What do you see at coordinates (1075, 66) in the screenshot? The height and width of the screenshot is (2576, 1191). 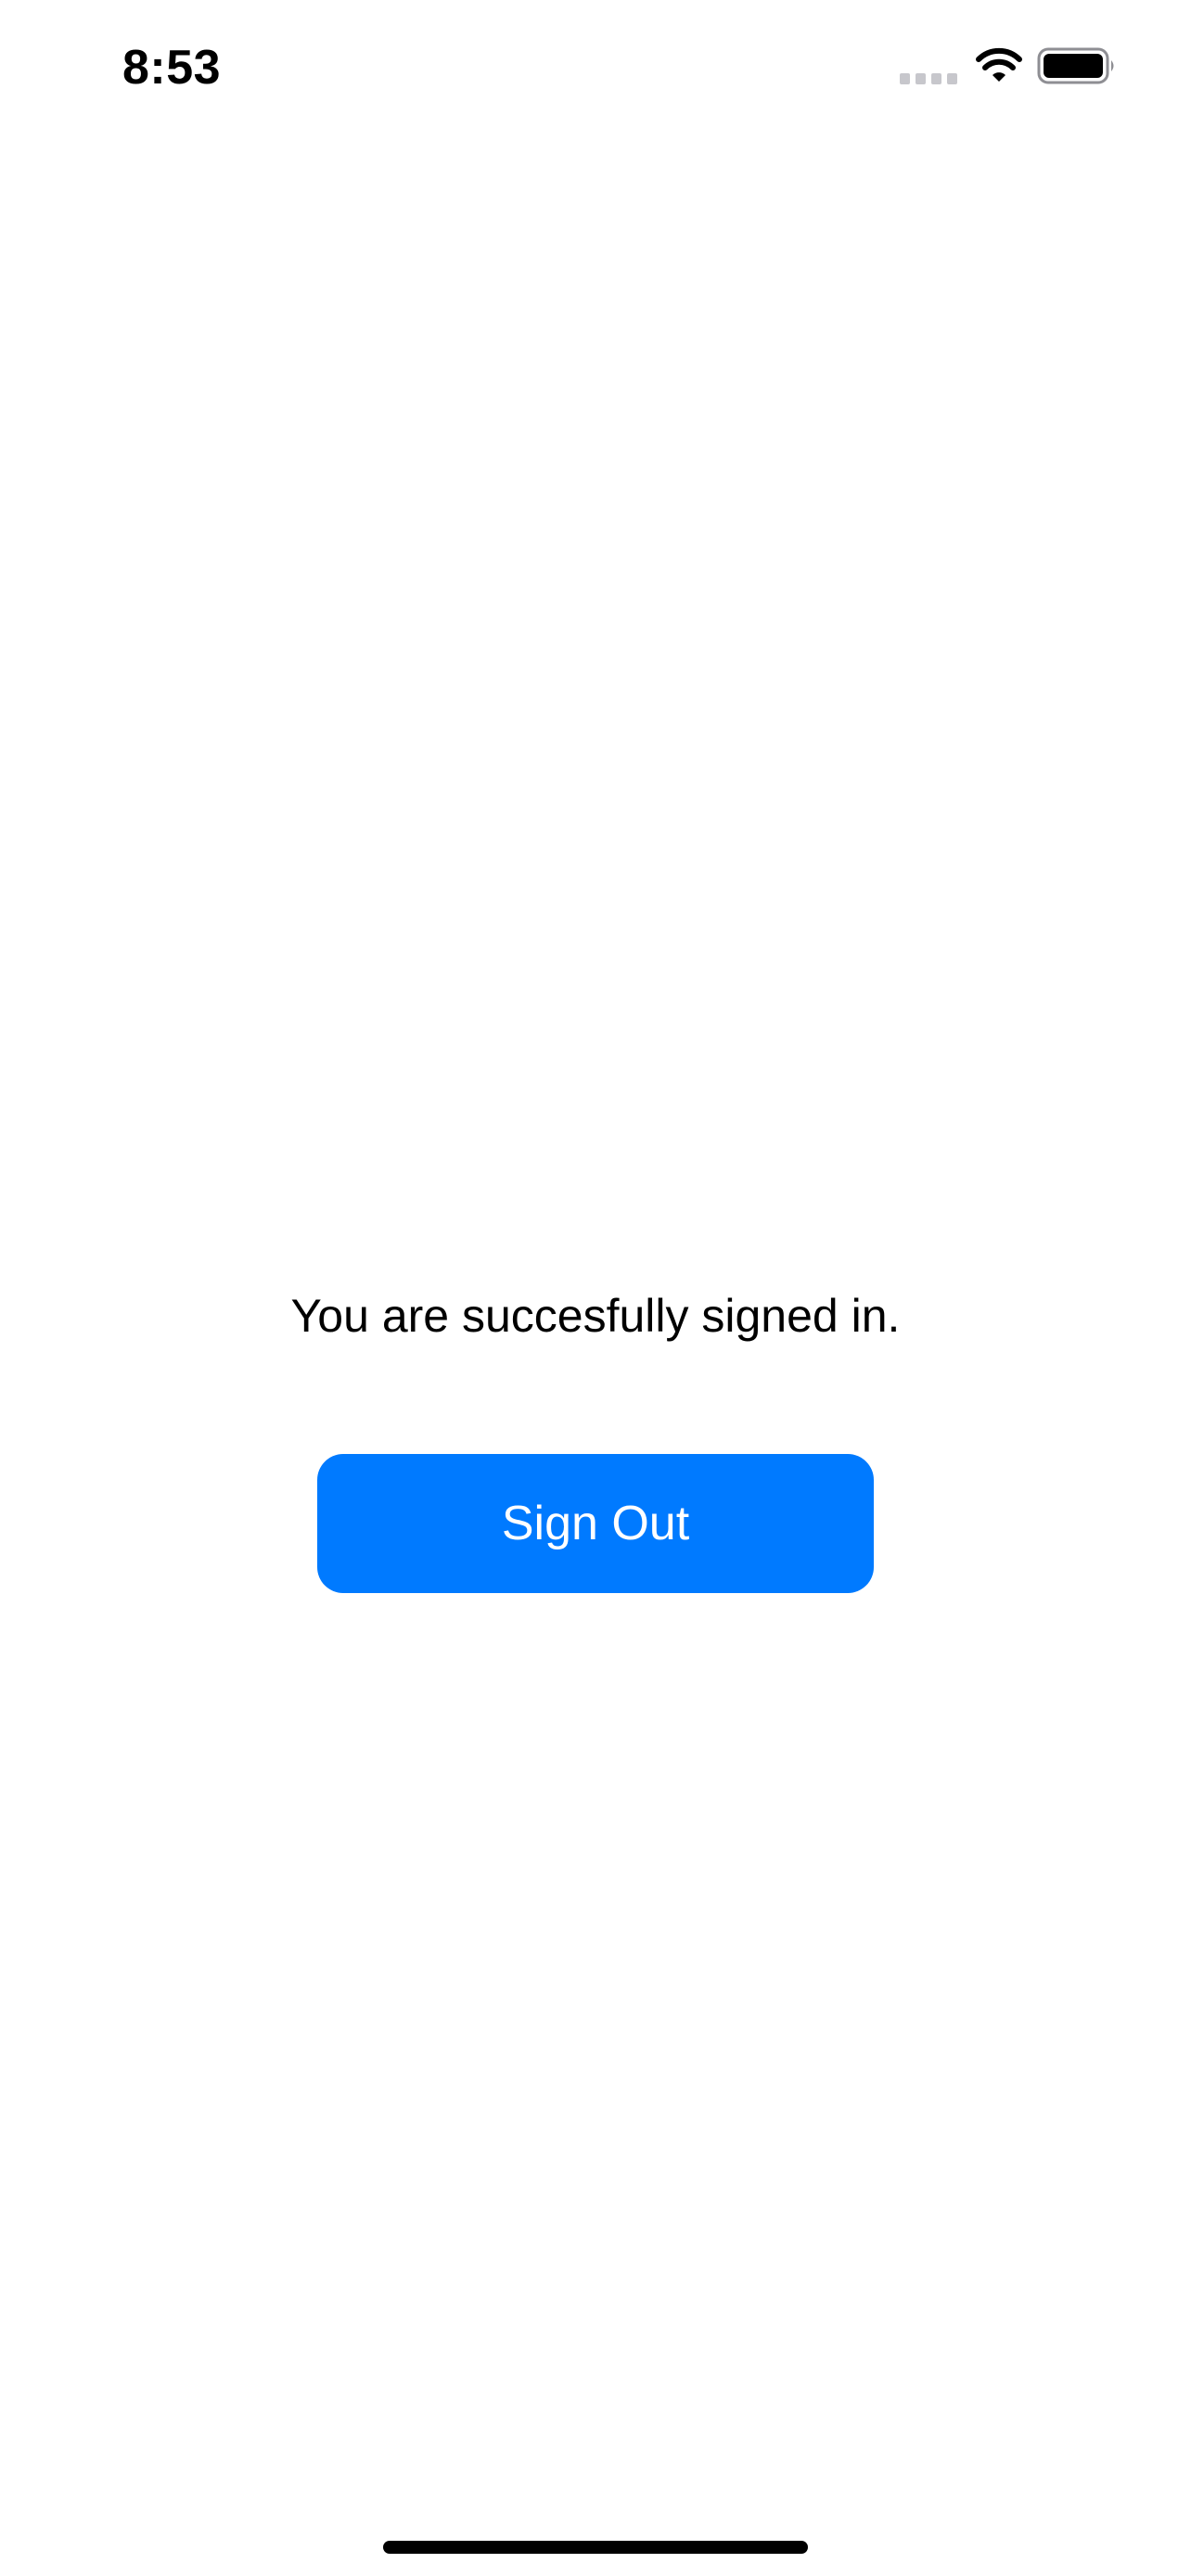 I see `battery-icon` at bounding box center [1075, 66].